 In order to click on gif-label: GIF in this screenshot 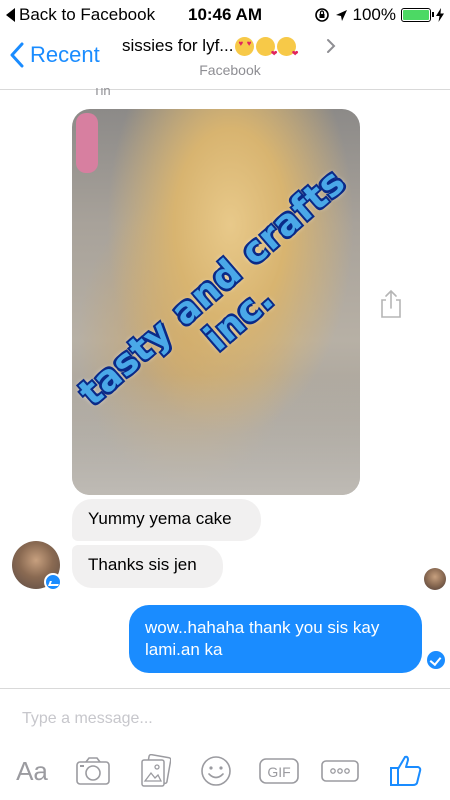, I will do `click(278, 772)`.